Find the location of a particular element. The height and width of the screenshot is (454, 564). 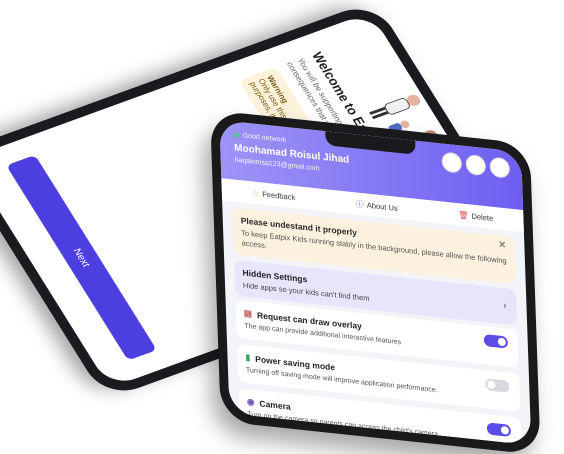

trash-icon: 🗑 is located at coordinates (463, 214).